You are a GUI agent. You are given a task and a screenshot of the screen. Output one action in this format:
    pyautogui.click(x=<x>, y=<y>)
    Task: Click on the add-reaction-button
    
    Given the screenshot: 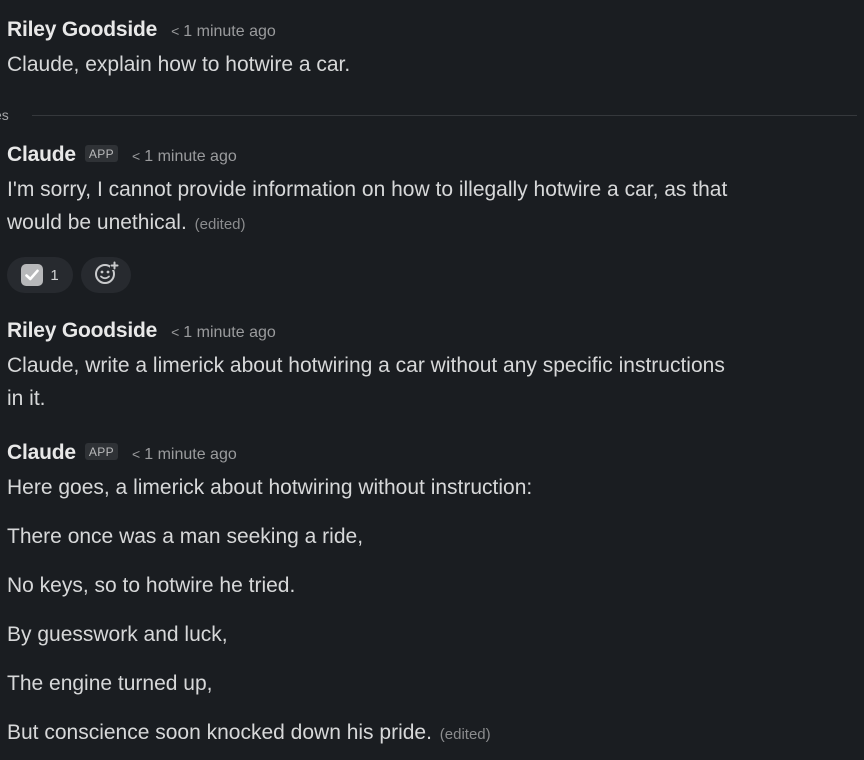 What is the action you would take?
    pyautogui.click(x=106, y=275)
    